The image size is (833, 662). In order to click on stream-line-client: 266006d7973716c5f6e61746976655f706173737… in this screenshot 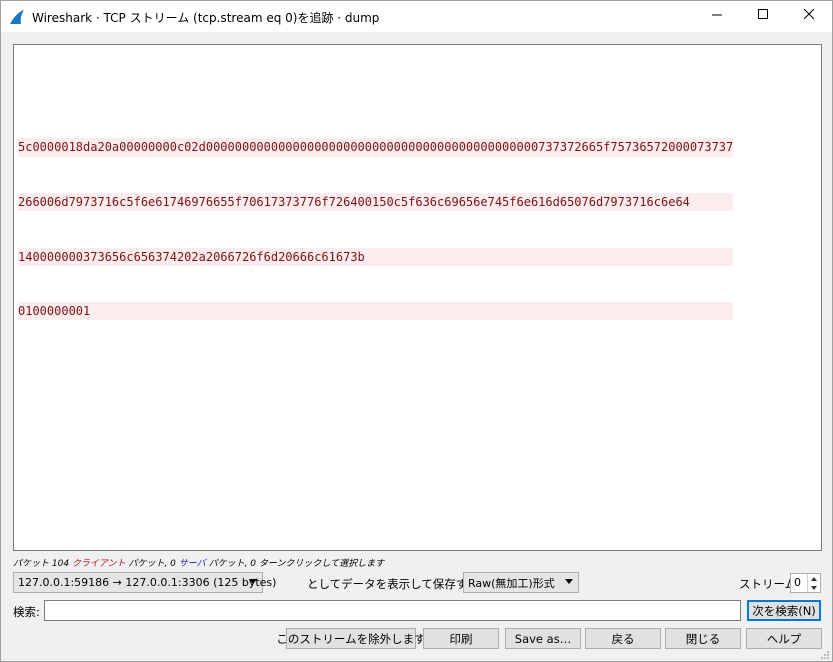, I will do `click(376, 202)`.